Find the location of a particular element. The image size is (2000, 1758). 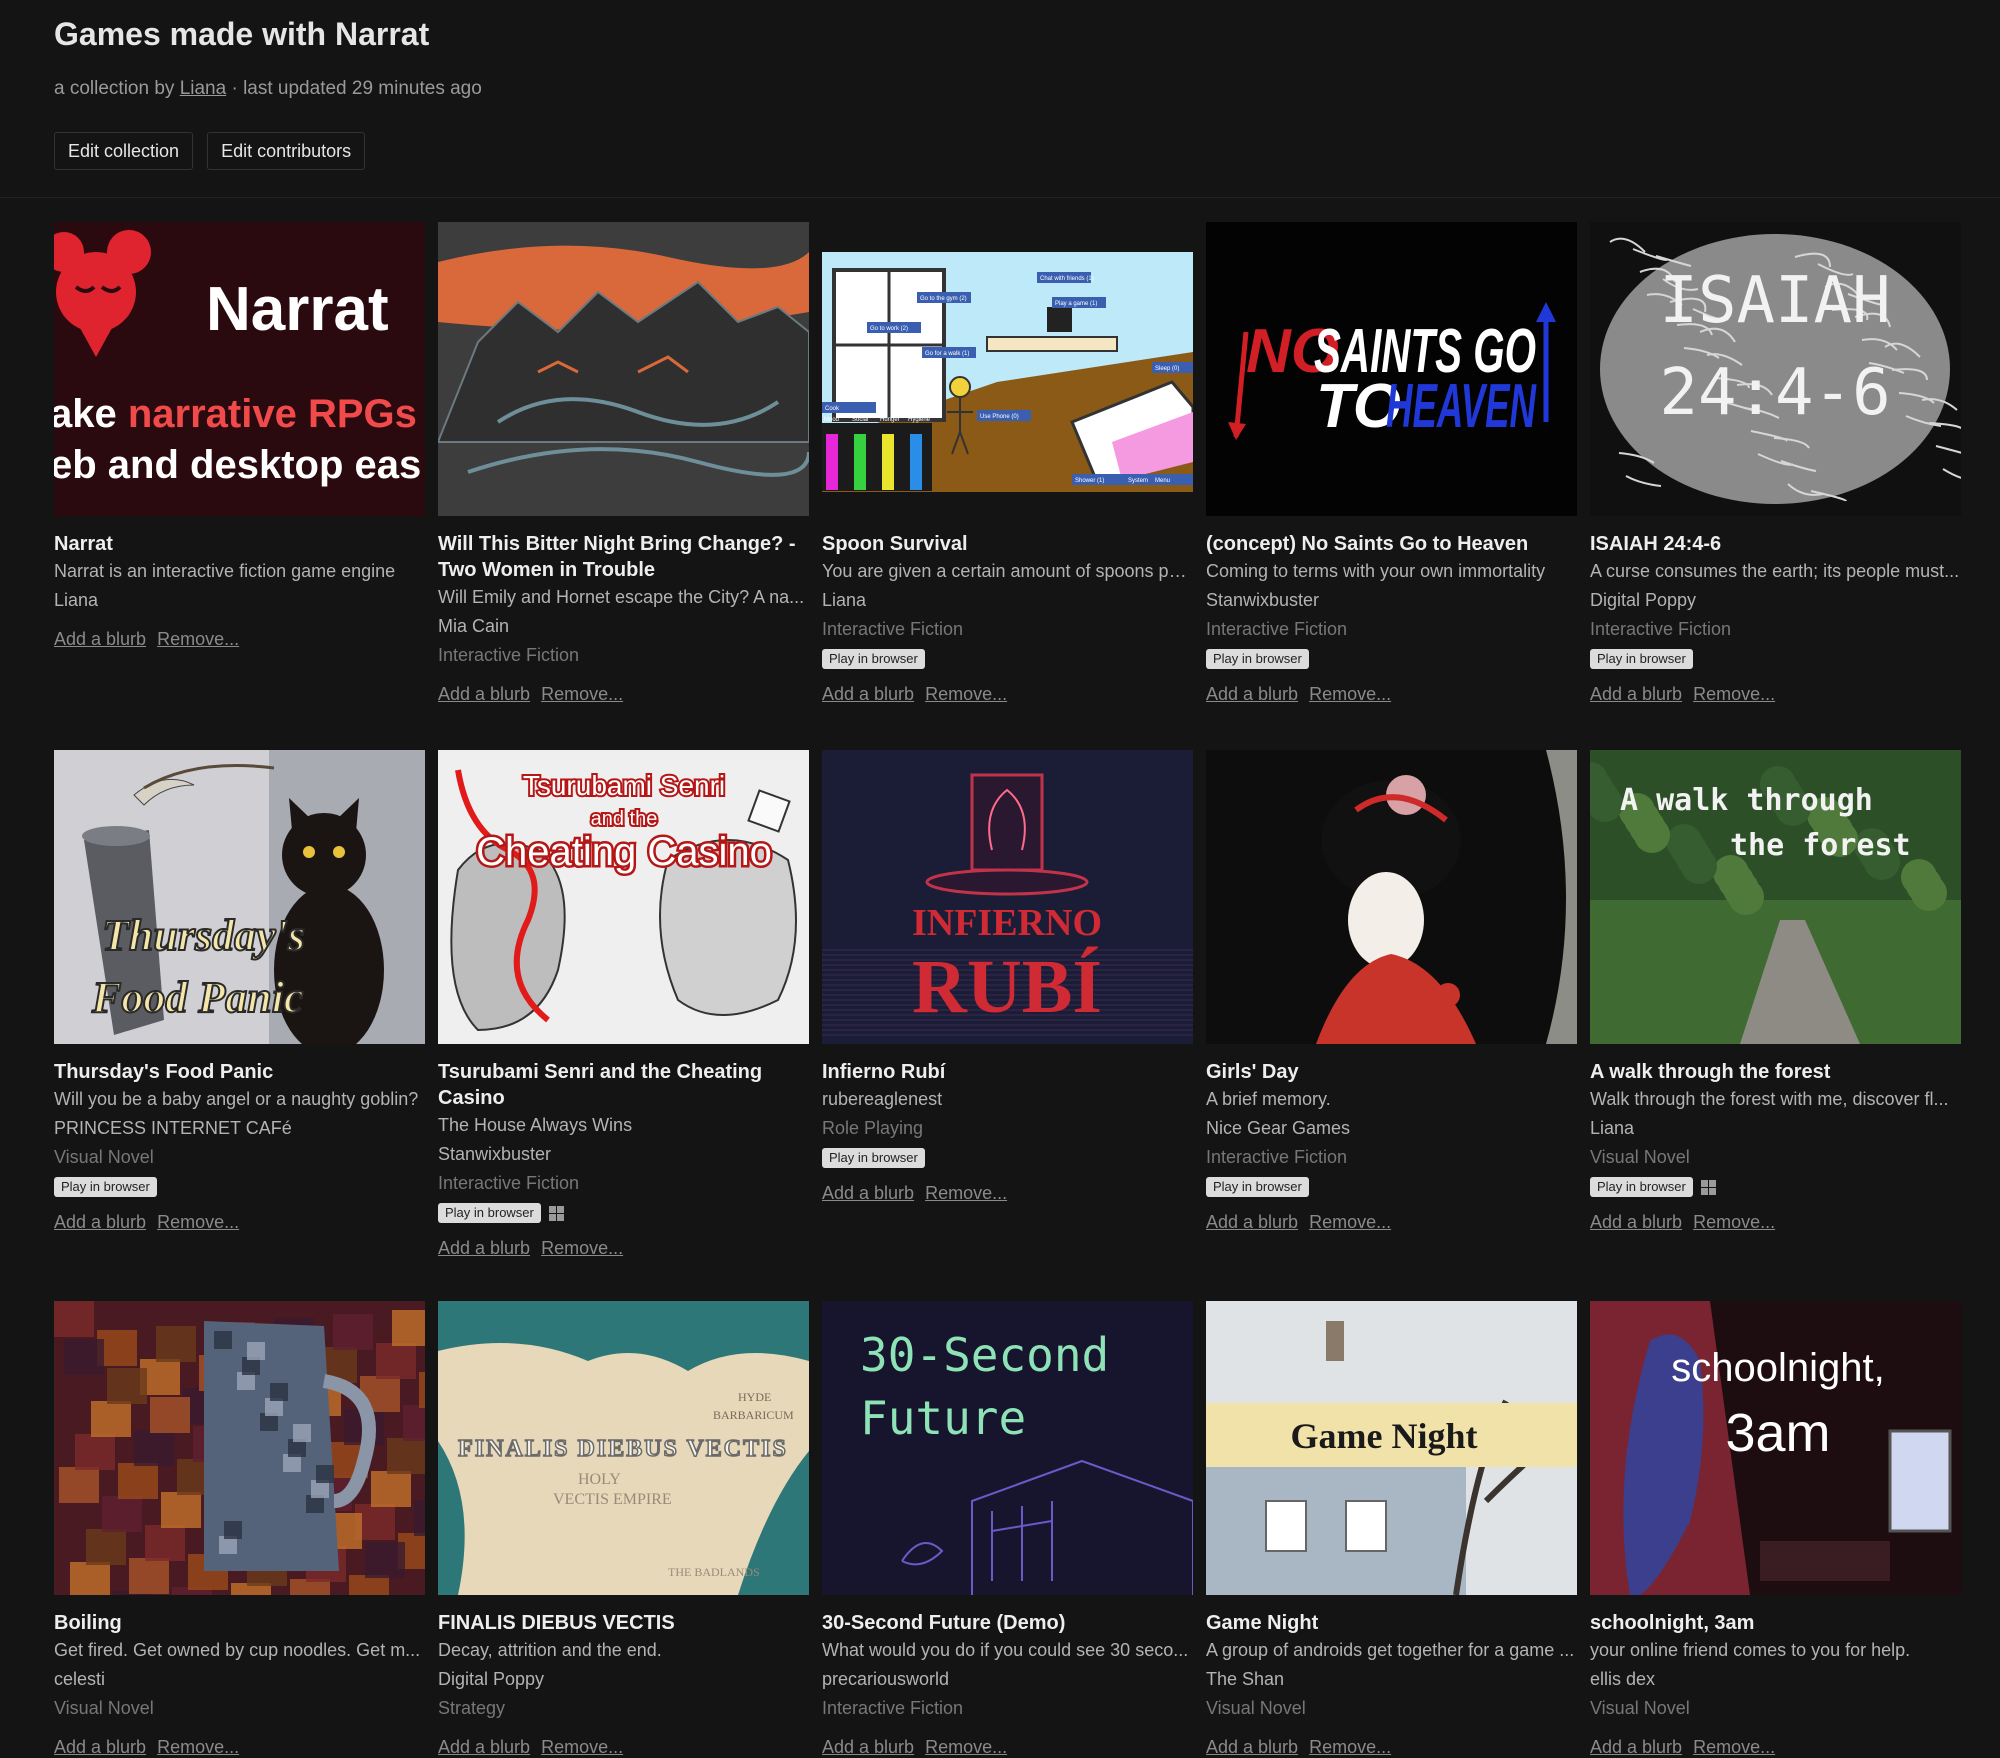

svg-text: Go to the gym (2) is located at coordinates (943, 299).